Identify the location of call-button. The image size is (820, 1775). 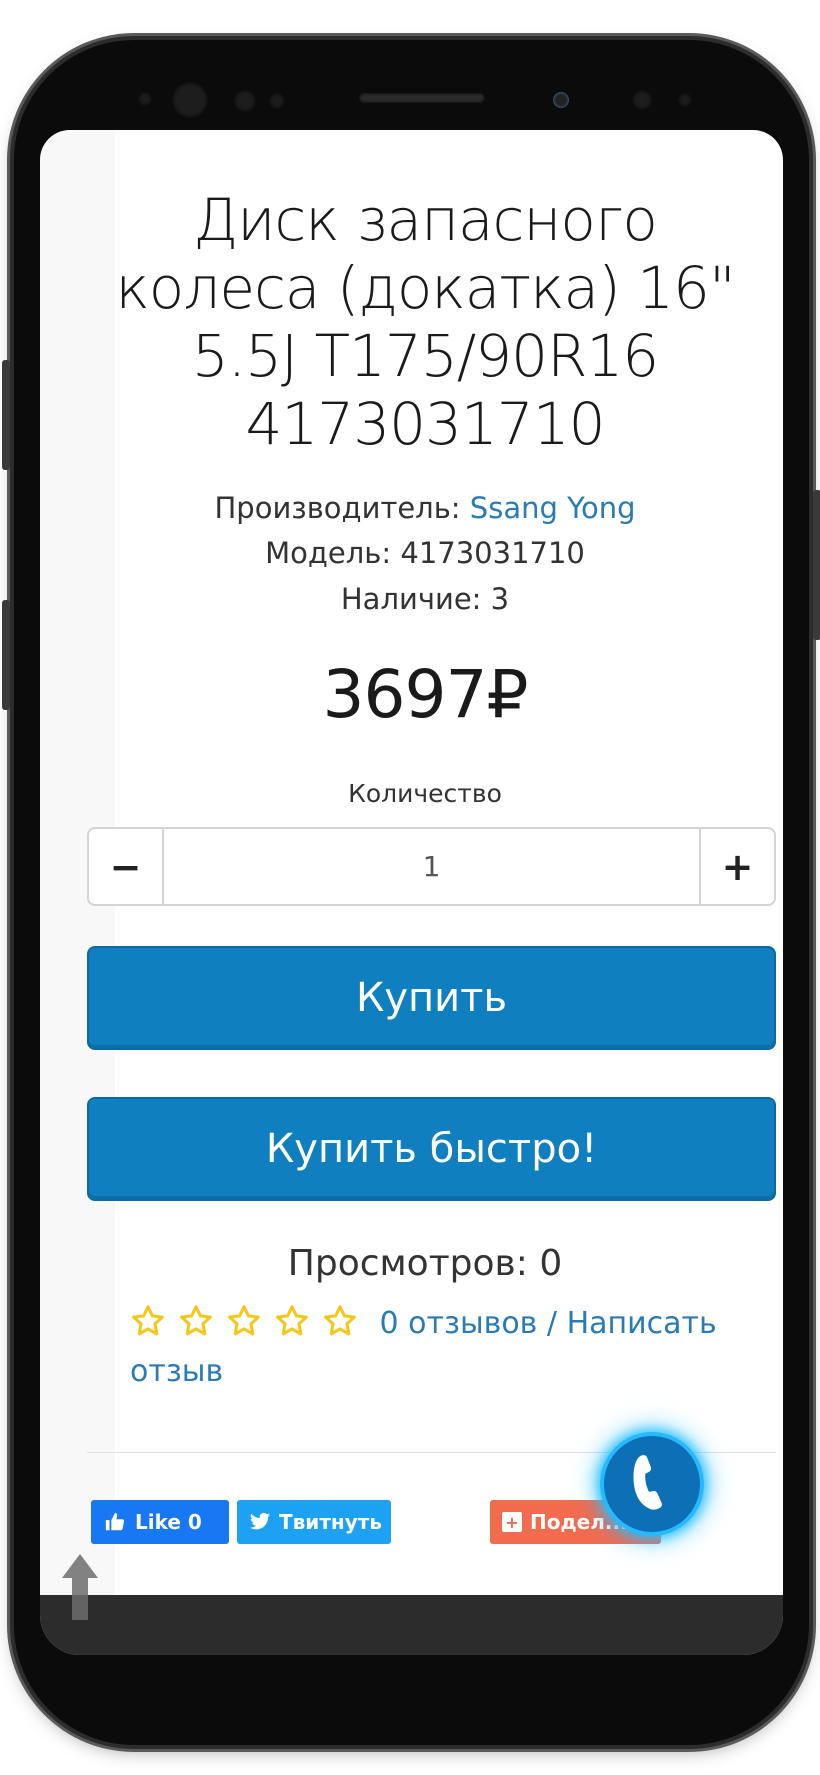
(652, 1484).